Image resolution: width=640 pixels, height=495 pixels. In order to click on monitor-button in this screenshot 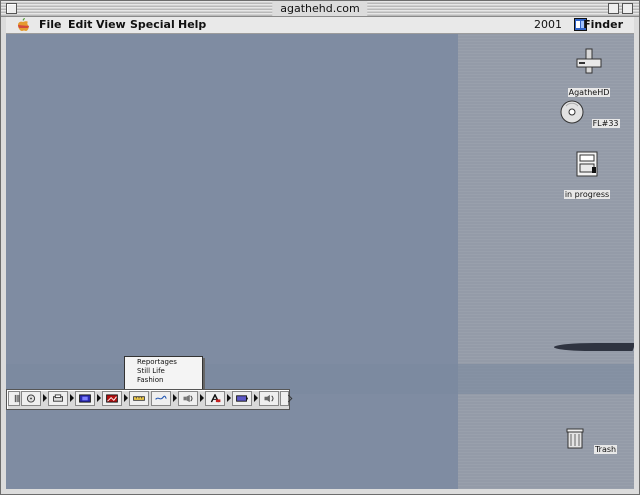, I will do `click(85, 398)`.